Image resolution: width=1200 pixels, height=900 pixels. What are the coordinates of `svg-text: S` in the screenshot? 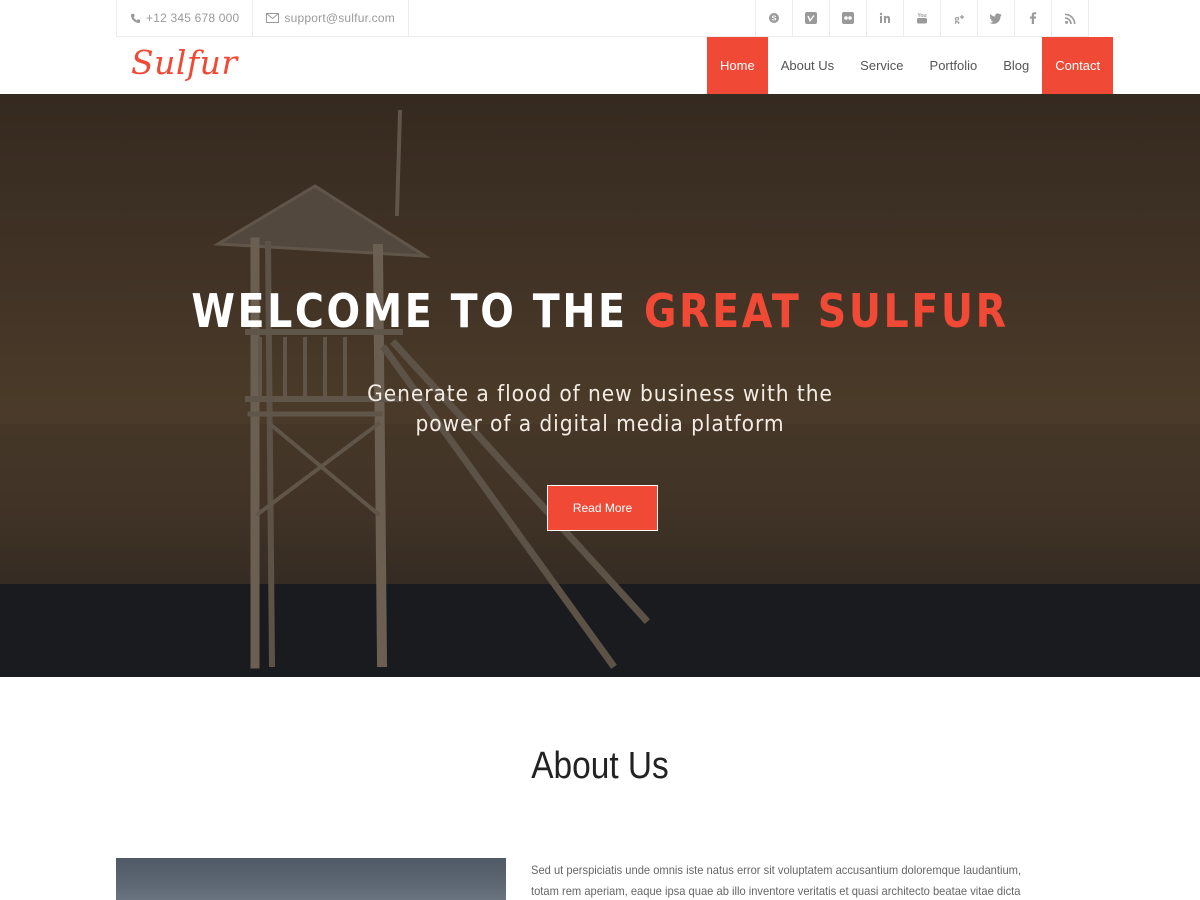 It's located at (773, 18).